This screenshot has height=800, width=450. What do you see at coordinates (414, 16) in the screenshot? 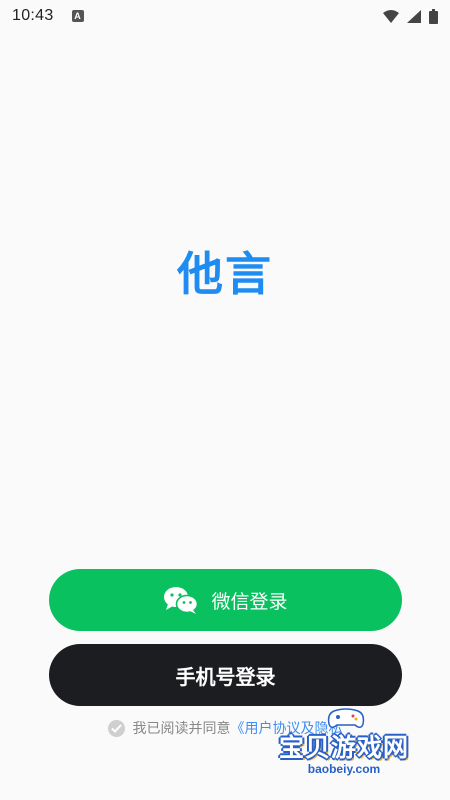
I see `signal-icon` at bounding box center [414, 16].